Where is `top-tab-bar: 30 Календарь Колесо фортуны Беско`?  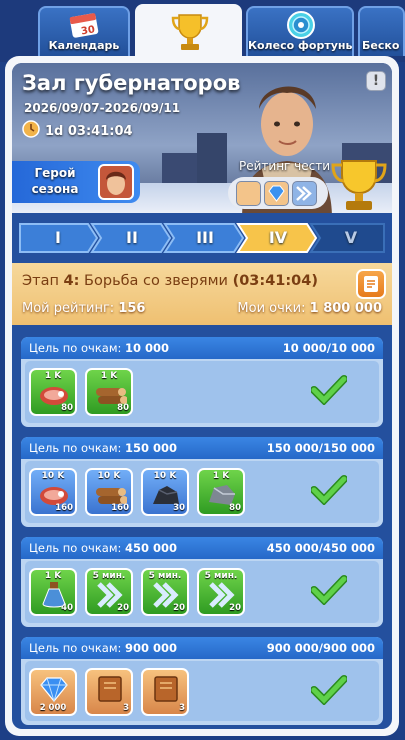 top-tab-bar: 30 Календарь Колесо фортуны Беско is located at coordinates (202, 31).